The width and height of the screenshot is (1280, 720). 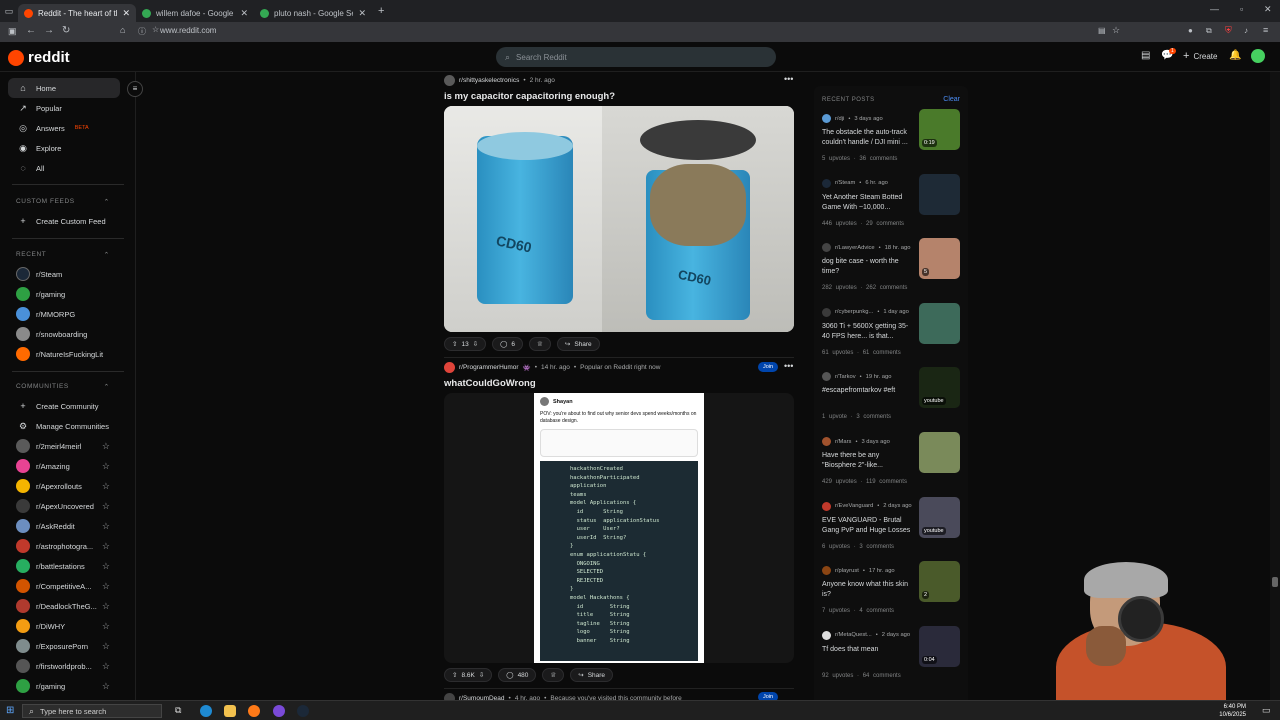 What do you see at coordinates (64, 334) in the screenshot?
I see `sidebar-item-recent: r/snowboarding` at bounding box center [64, 334].